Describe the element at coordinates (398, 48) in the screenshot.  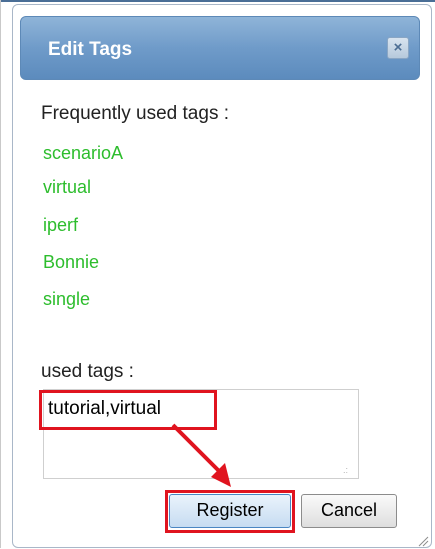
I see `close-icon: ×` at that location.